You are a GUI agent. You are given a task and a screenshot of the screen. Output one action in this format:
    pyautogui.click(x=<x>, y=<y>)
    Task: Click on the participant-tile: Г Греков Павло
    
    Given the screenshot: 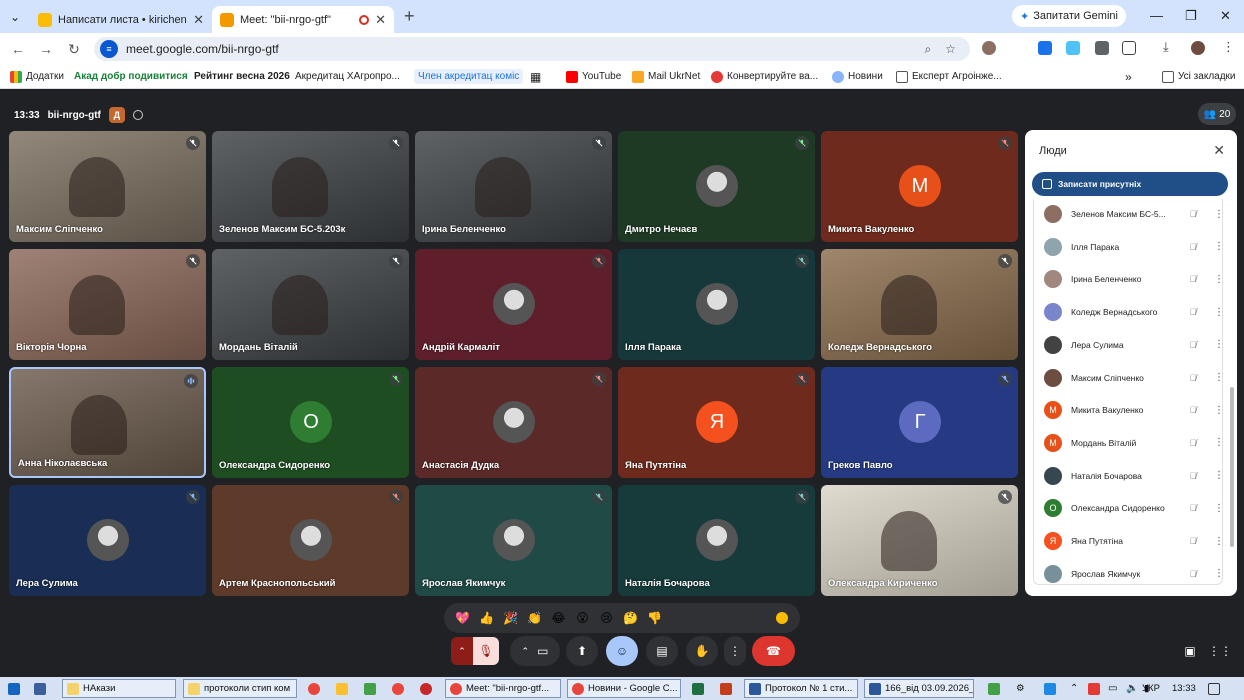 What is the action you would take?
    pyautogui.click(x=919, y=422)
    